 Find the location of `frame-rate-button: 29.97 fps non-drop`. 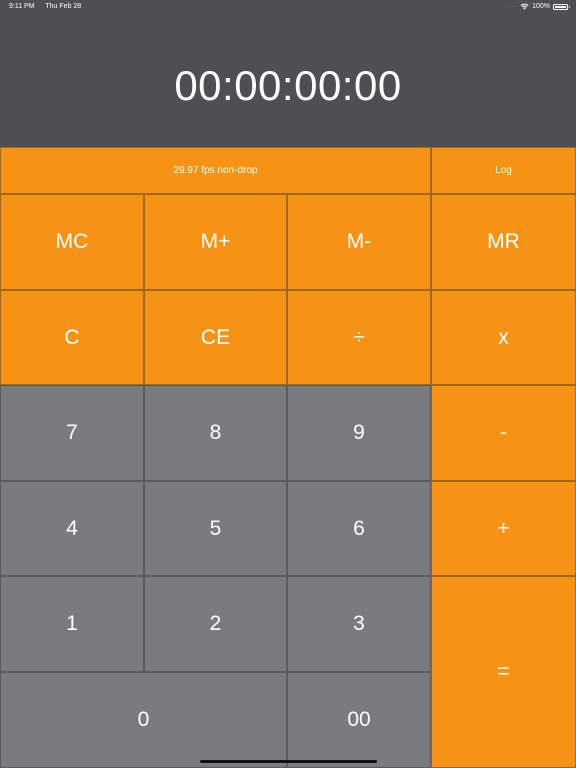

frame-rate-button: 29.97 fps non-drop is located at coordinates (215, 170).